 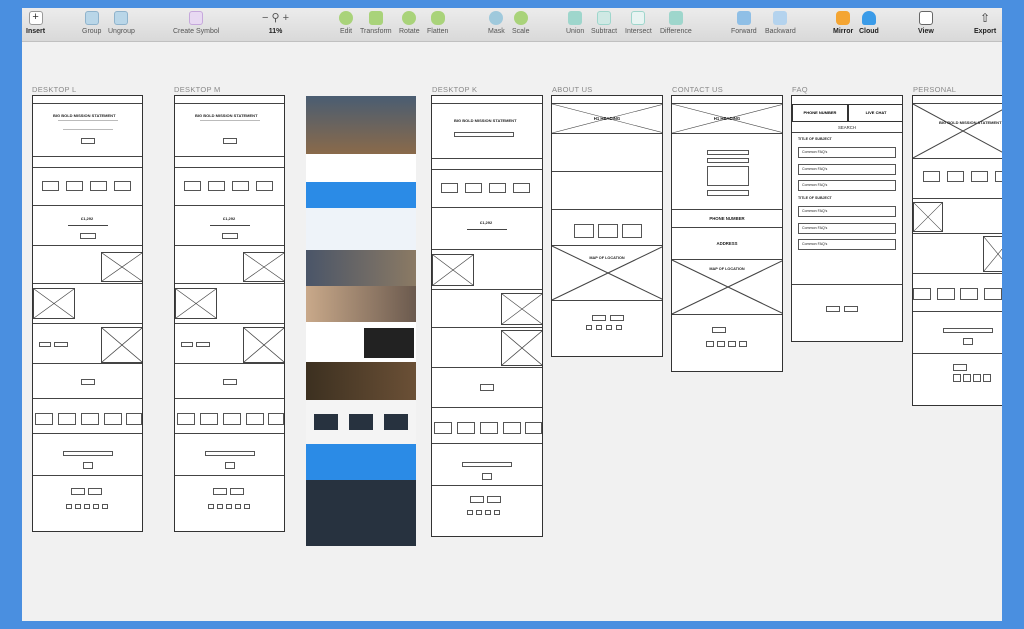 I want to click on device-mockup, so click(x=389, y=343).